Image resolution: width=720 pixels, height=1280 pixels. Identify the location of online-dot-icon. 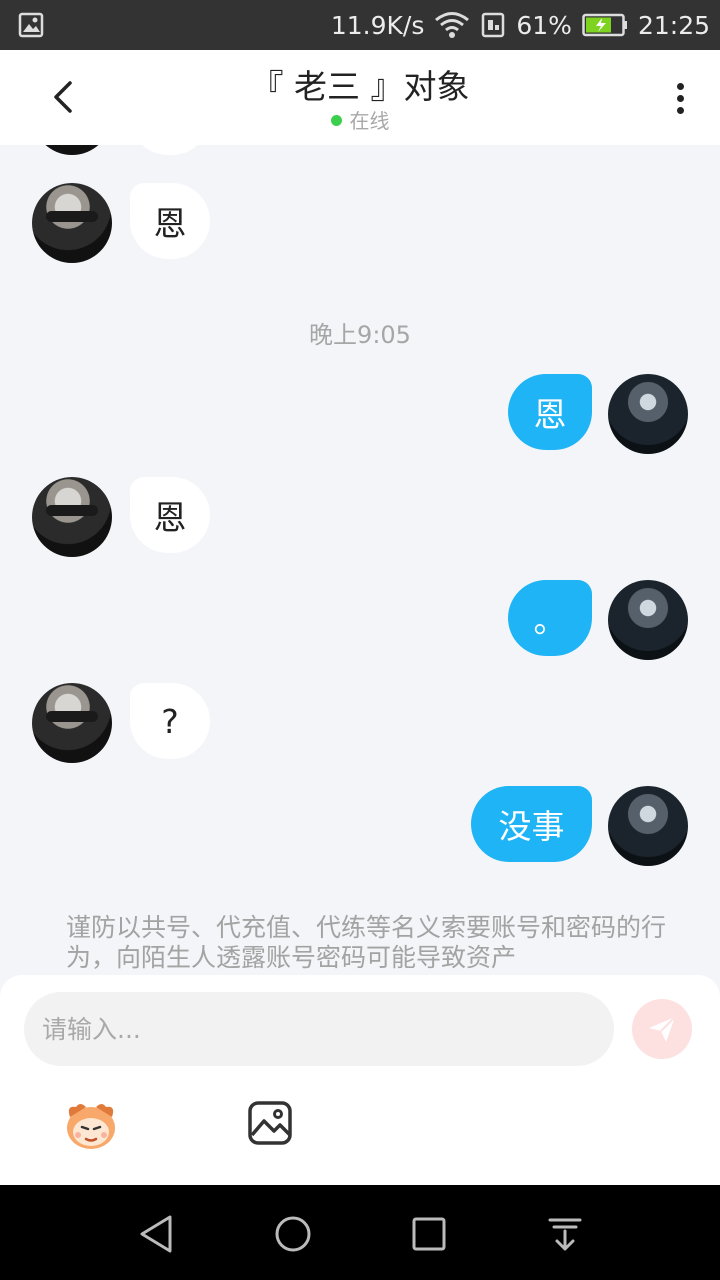
(336, 120).